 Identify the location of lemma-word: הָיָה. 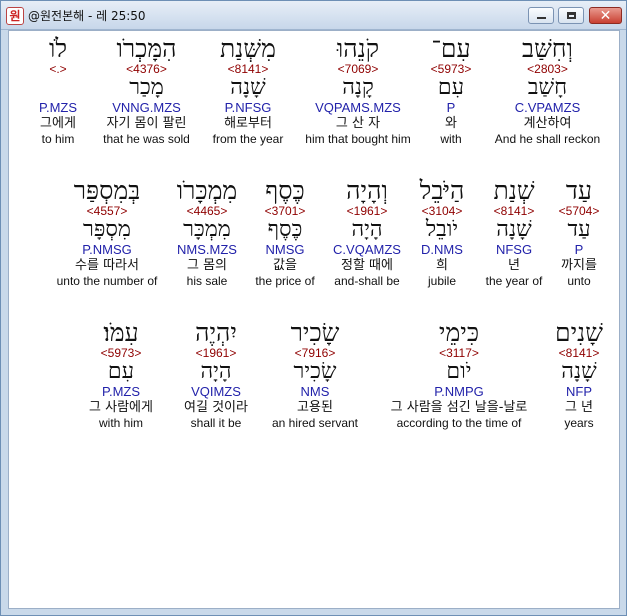
(367, 229).